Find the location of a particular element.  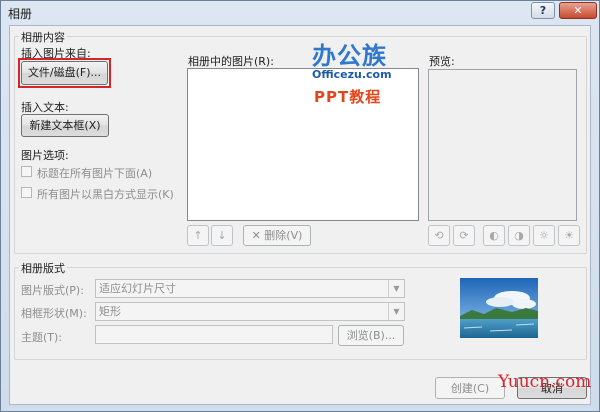

preview-label: 预览: is located at coordinates (442, 61).